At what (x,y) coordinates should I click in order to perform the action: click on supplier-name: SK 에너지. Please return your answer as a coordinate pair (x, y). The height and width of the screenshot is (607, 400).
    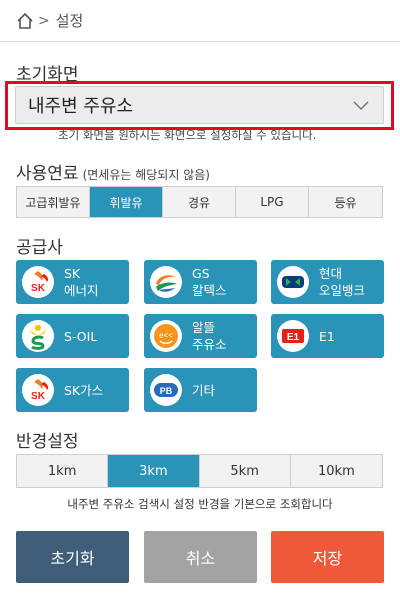
    Looking at the image, I should click on (81, 282).